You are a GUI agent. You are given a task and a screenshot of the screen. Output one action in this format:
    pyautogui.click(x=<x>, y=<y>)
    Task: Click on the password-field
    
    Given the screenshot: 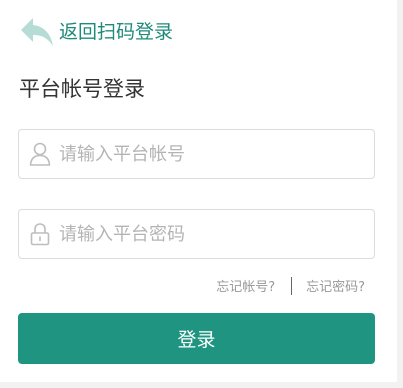 What is the action you would take?
    pyautogui.click(x=196, y=234)
    